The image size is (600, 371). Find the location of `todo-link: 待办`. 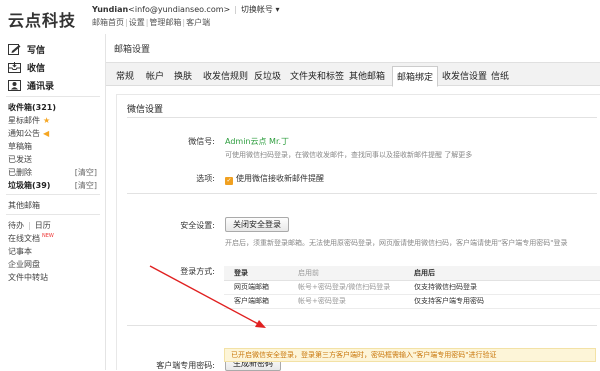

todo-link: 待办 is located at coordinates (16, 225).